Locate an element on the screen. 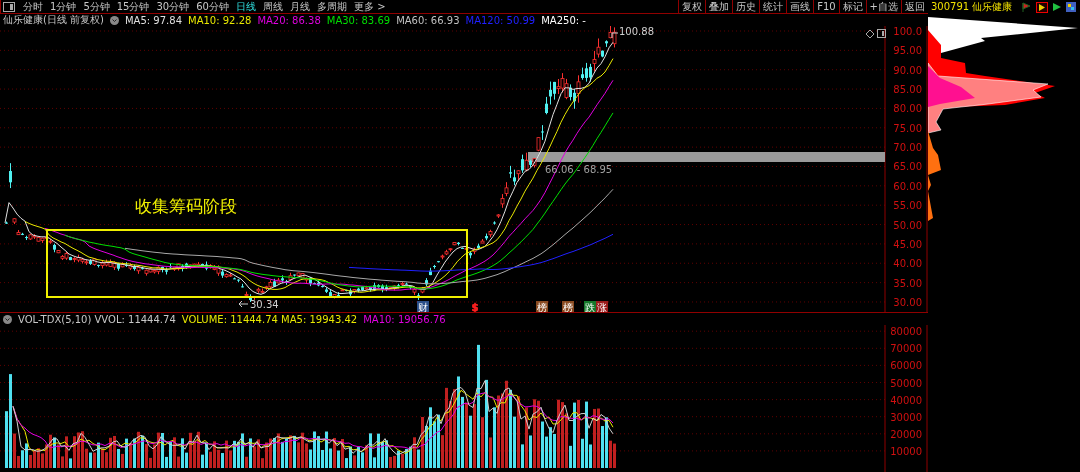 The height and width of the screenshot is (472, 1080). axis-label: 60000 is located at coordinates (906, 366).